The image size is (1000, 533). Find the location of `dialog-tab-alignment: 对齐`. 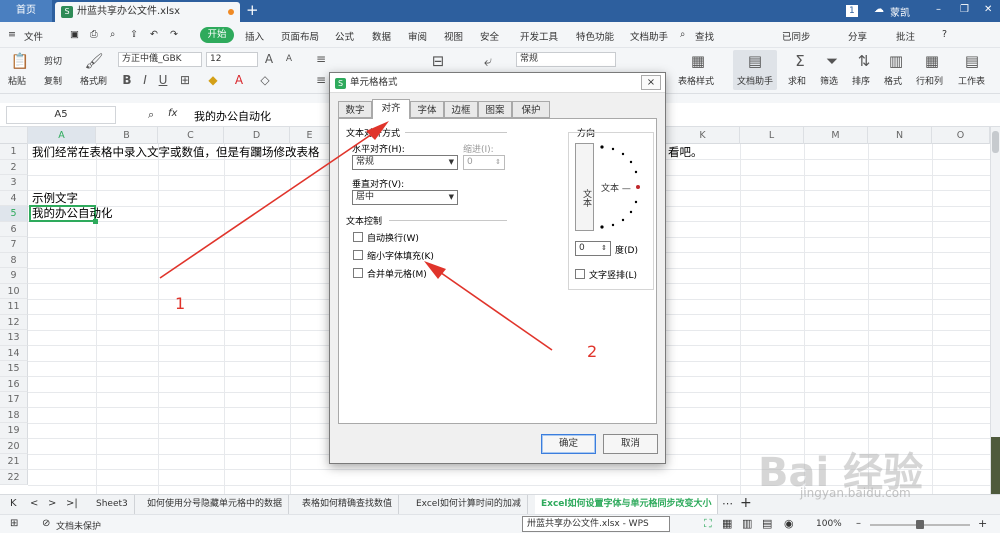

dialog-tab-alignment: 对齐 is located at coordinates (391, 109).